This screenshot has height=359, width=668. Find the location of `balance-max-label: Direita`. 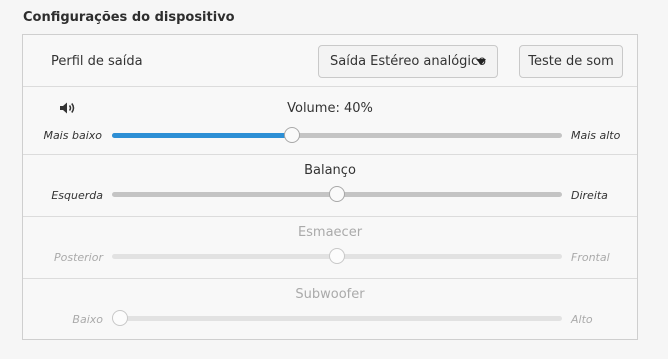

balance-max-label: Direita is located at coordinates (589, 195).